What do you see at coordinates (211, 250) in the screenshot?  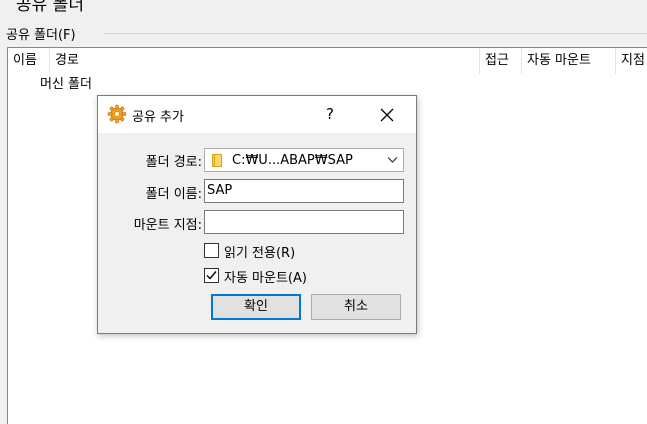 I see `readonly-checkbox` at bounding box center [211, 250].